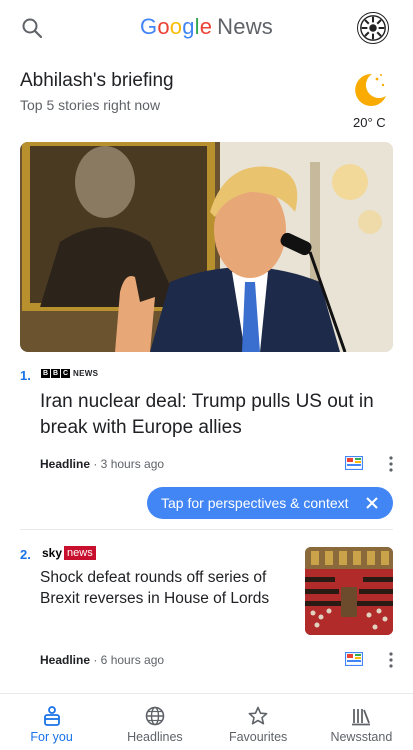 Image resolution: width=413 pixels, height=750 pixels. I want to click on google-news-logo: Google News, so click(206, 26).